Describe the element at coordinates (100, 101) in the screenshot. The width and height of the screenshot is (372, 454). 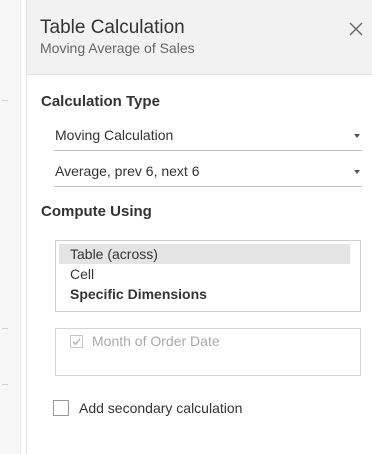
I see `calculation-type-heading: Calculation Type` at that location.